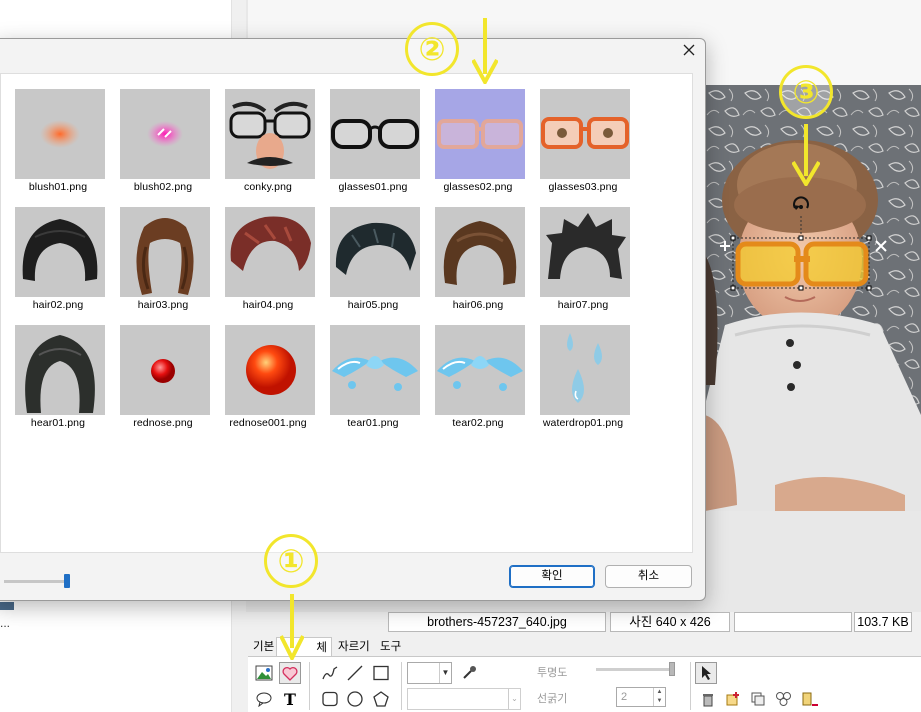 This screenshot has width=921, height=712. I want to click on group-icon, so click(784, 699).